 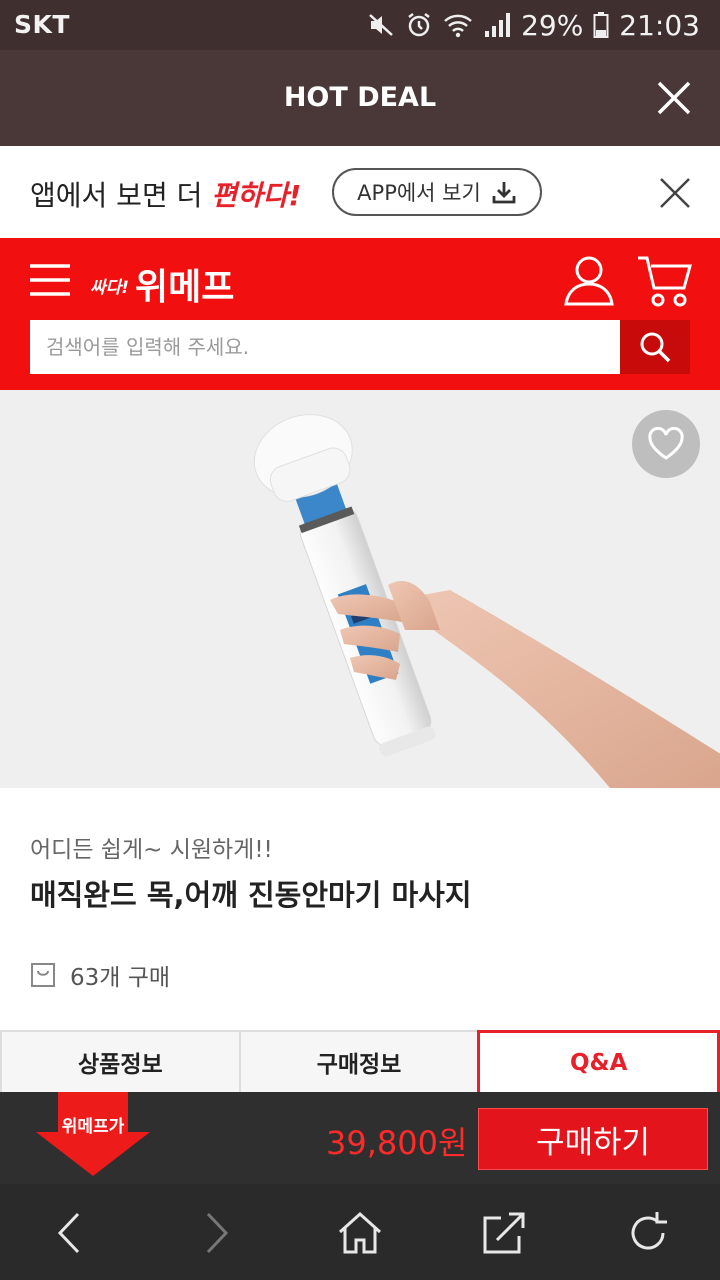 I want to click on status-icons: 29% 21:03, so click(x=533, y=25).